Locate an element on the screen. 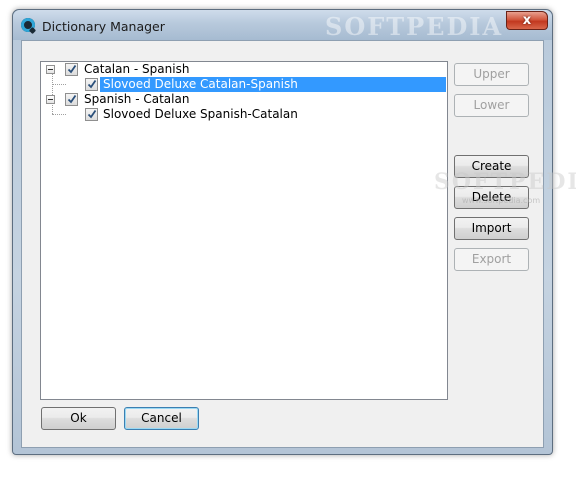 The height and width of the screenshot is (477, 576). dictionary-app-icon is located at coordinates (28, 25).